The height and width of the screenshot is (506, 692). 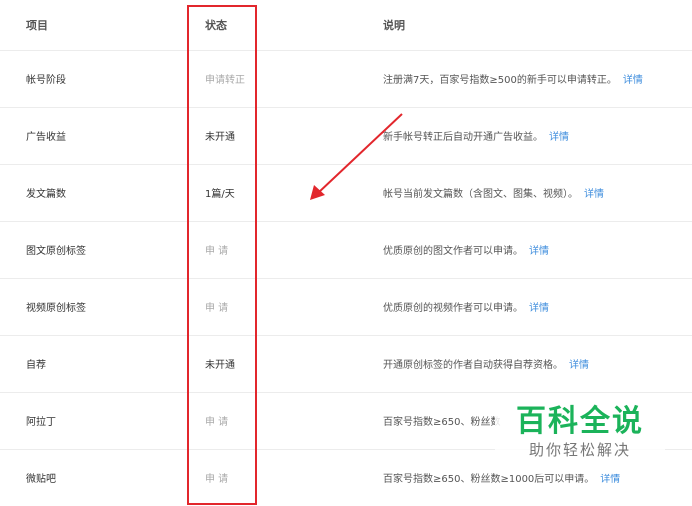 I want to click on arrow-shaft, so click(x=360, y=153).